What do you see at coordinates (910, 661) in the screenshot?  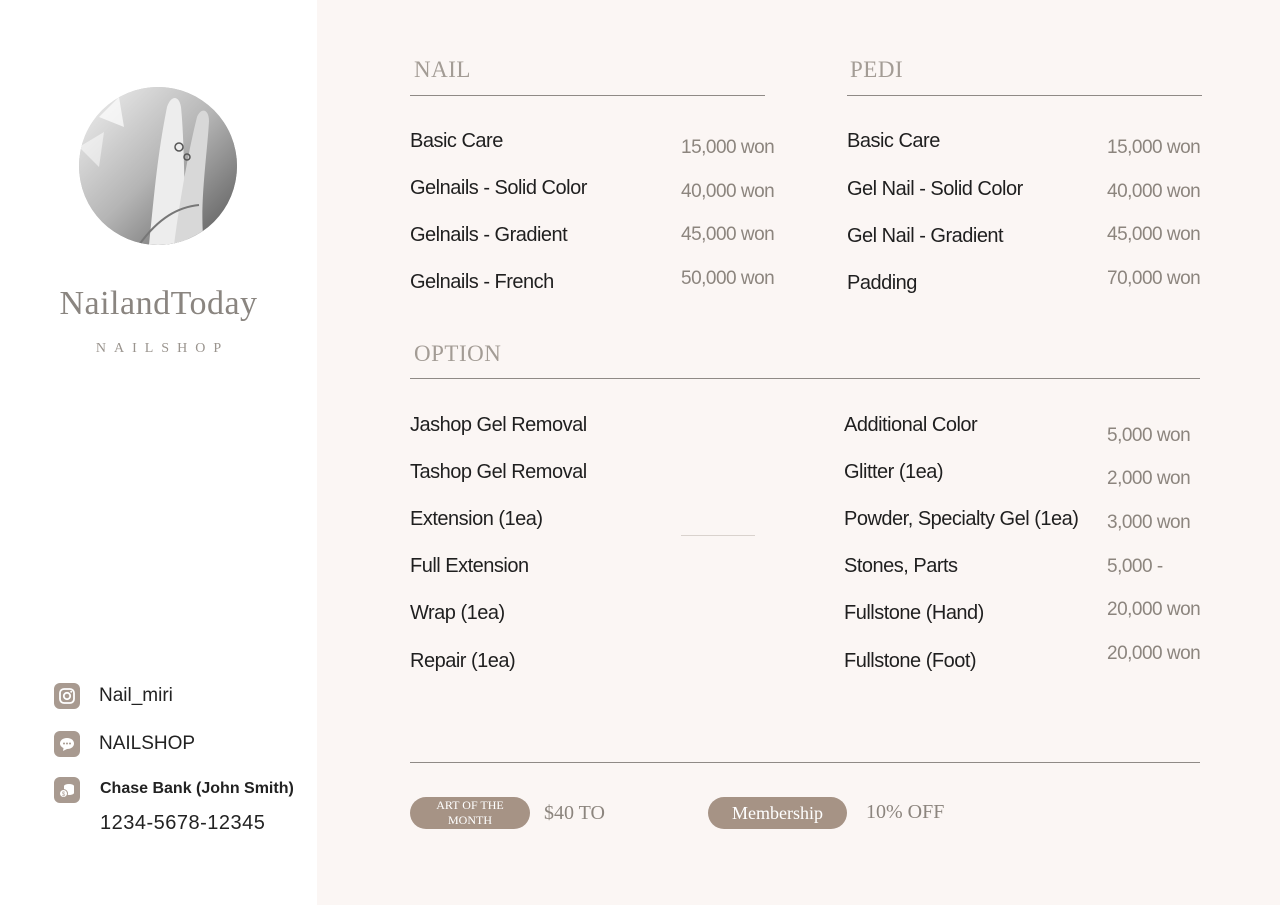 I see `option-item-name: Fullstone (Foot)` at bounding box center [910, 661].